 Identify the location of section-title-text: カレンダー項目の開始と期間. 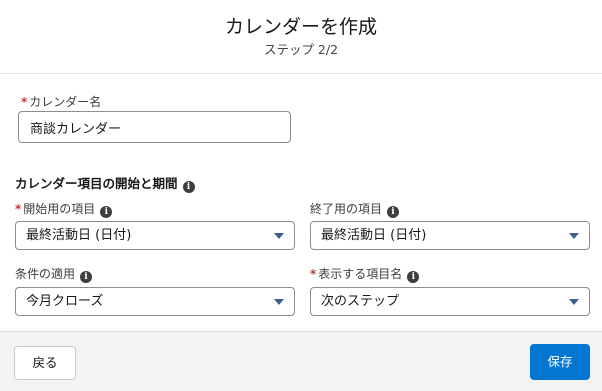
(96, 183).